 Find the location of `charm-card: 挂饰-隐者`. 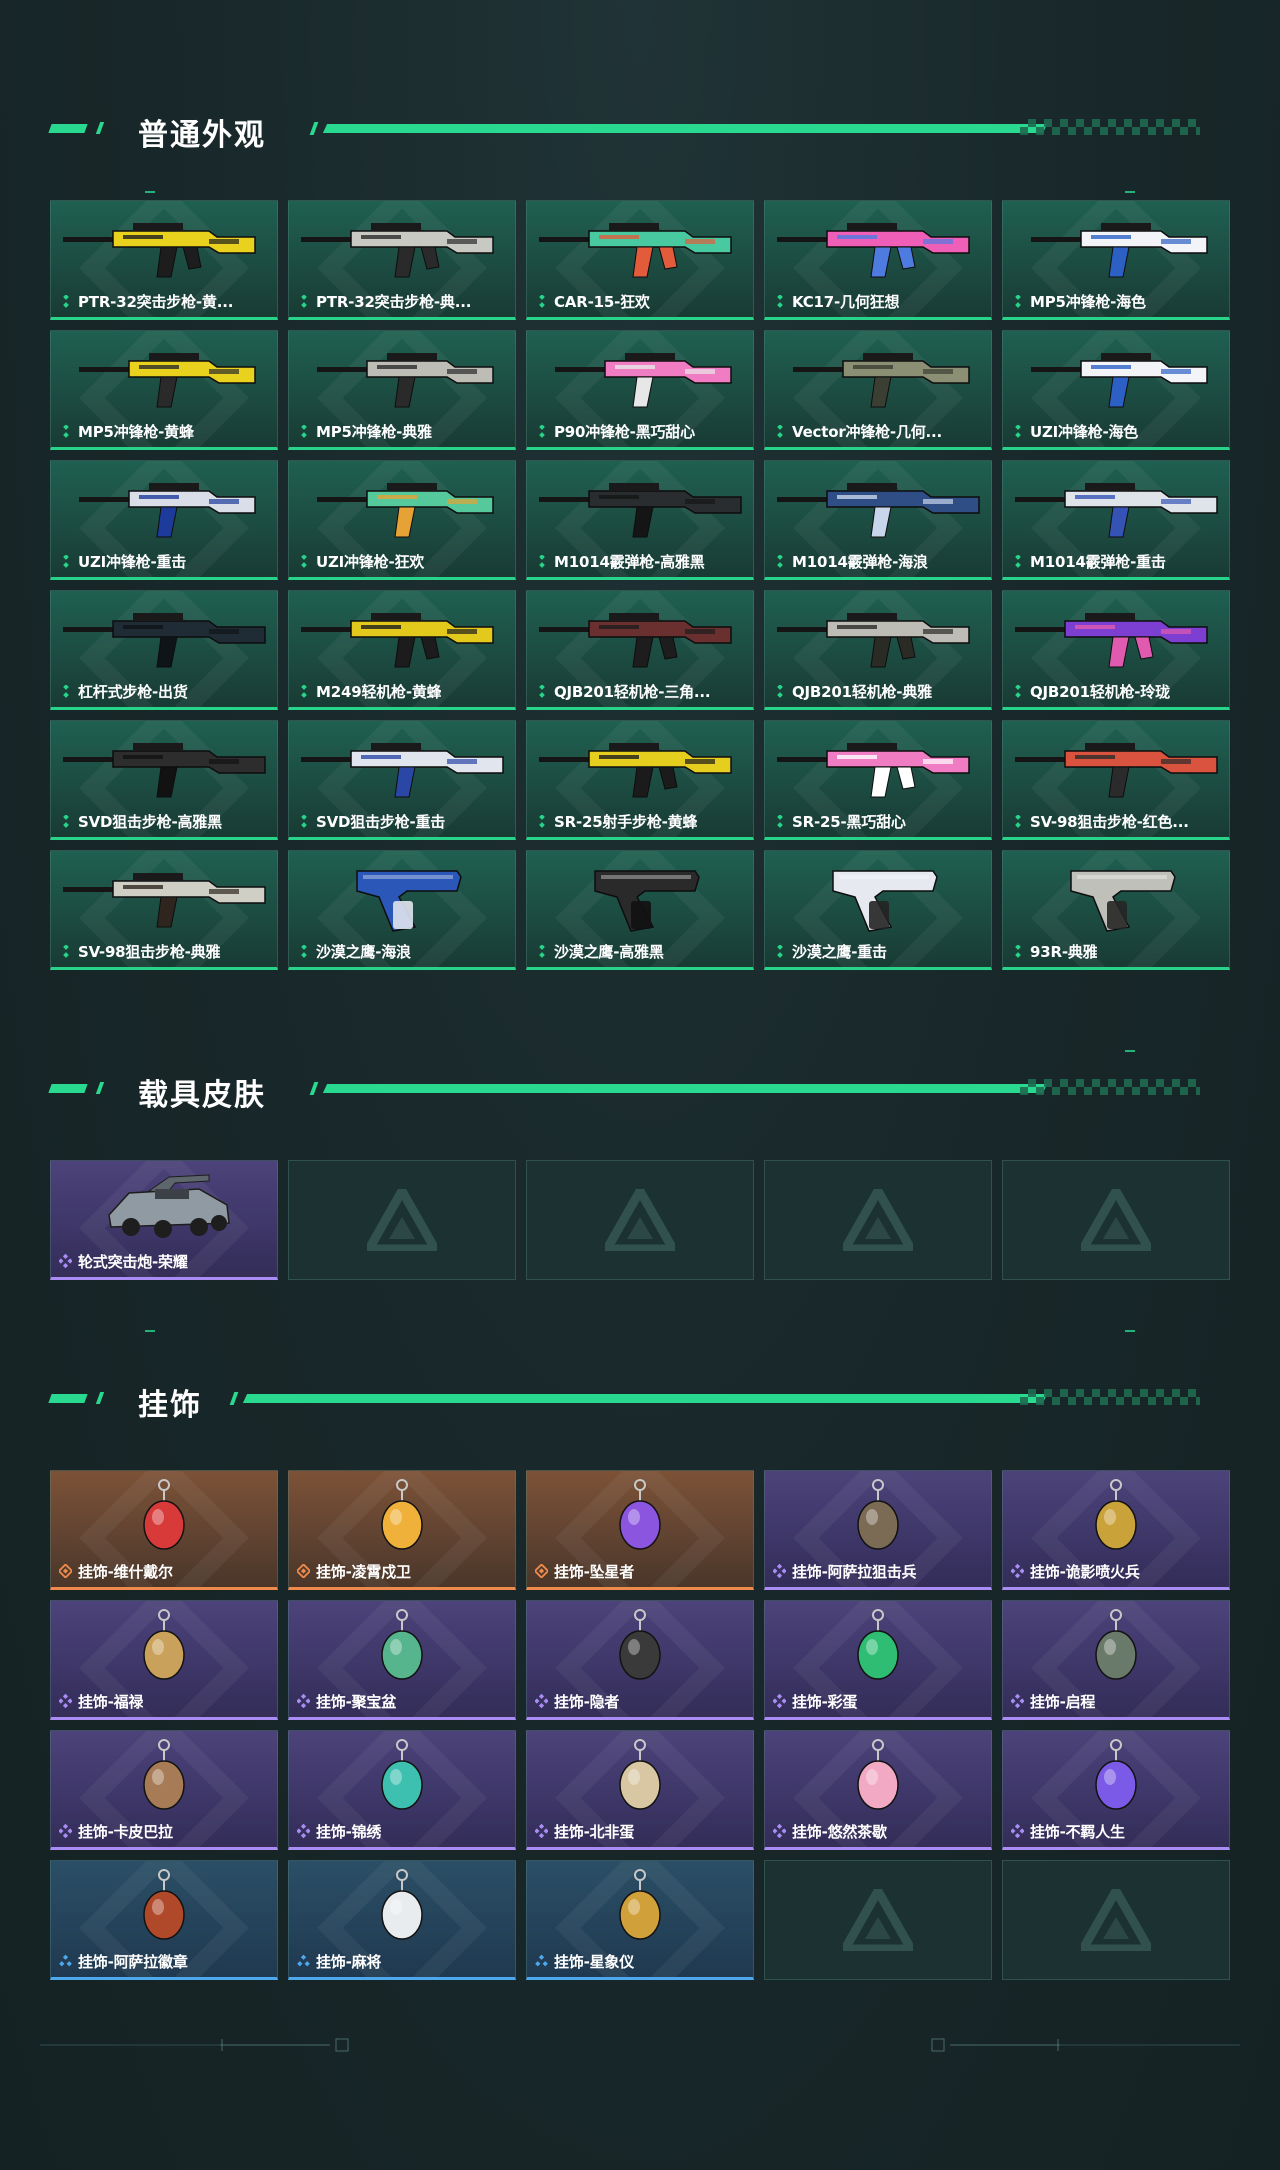

charm-card: 挂饰-隐者 is located at coordinates (640, 1660).